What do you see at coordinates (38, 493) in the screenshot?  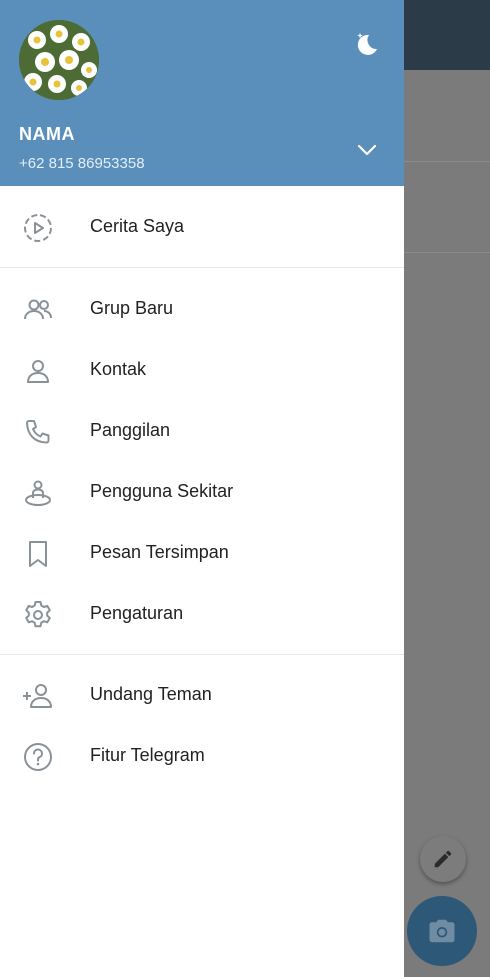 I see `nearby-people-icon` at bounding box center [38, 493].